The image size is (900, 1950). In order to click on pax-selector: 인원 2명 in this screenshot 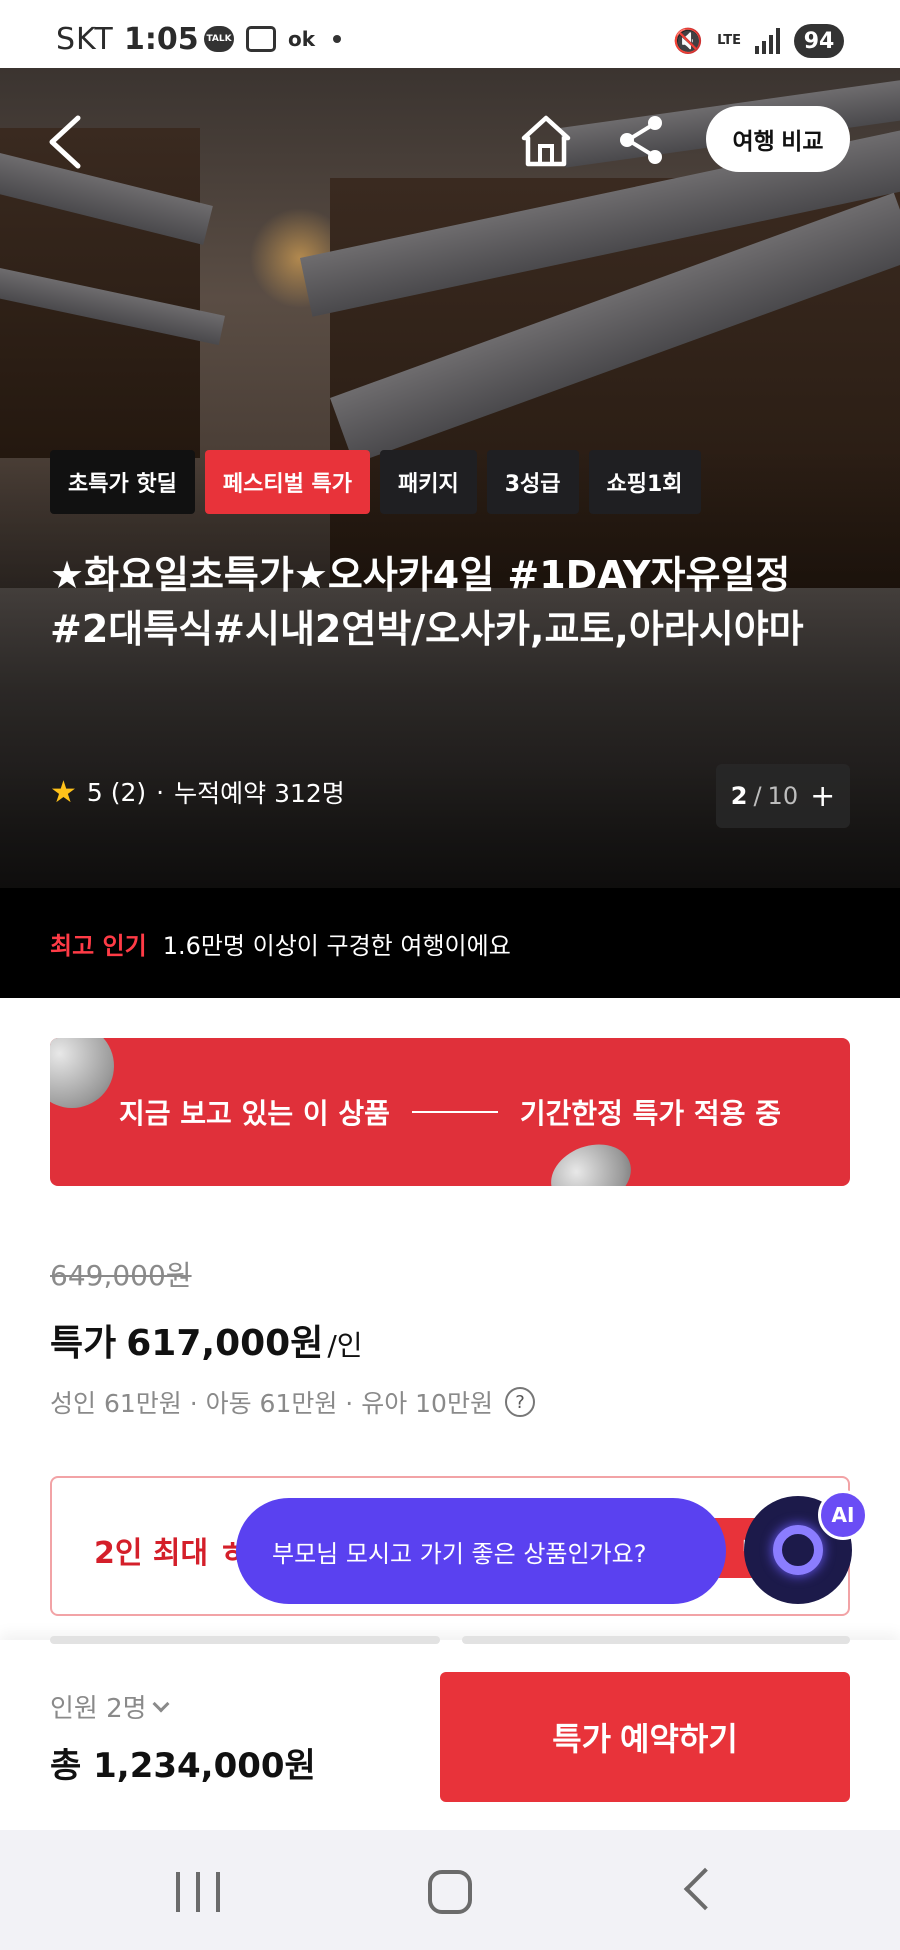, I will do `click(110, 1706)`.